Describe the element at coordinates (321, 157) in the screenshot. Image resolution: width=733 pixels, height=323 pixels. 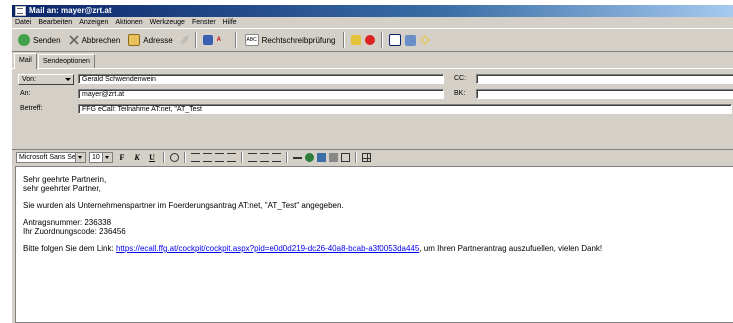
I see `image-icon` at that location.